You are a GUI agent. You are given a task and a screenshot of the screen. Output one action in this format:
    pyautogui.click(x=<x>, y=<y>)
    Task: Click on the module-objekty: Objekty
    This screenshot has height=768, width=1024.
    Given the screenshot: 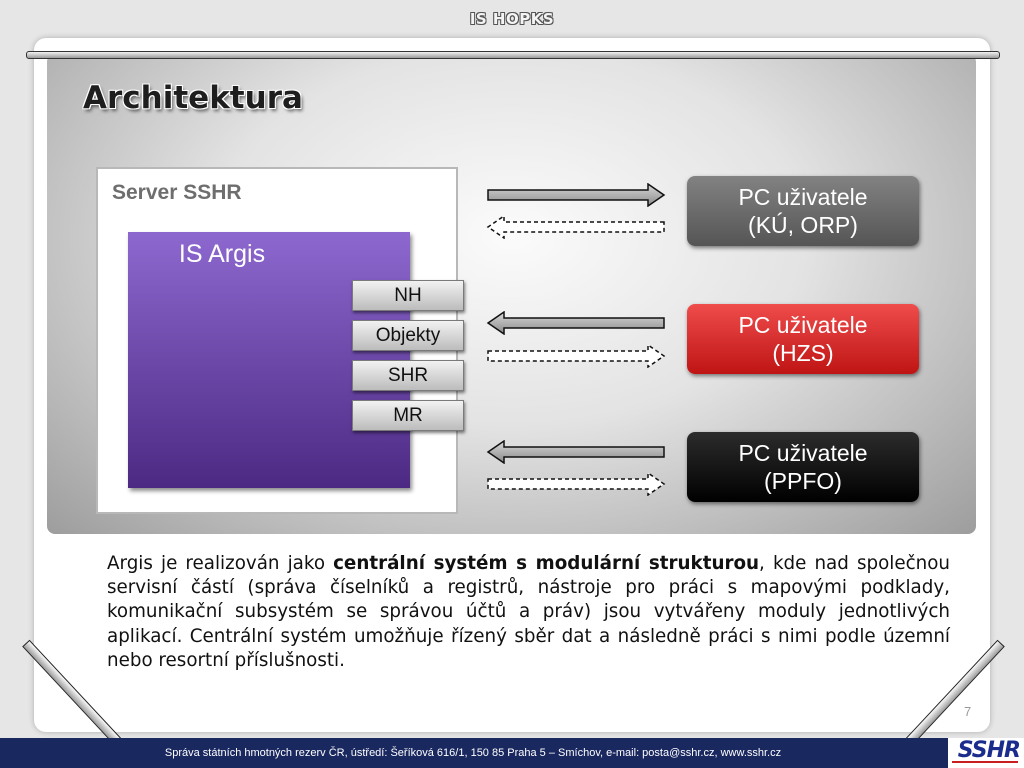 What is the action you would take?
    pyautogui.click(x=408, y=335)
    